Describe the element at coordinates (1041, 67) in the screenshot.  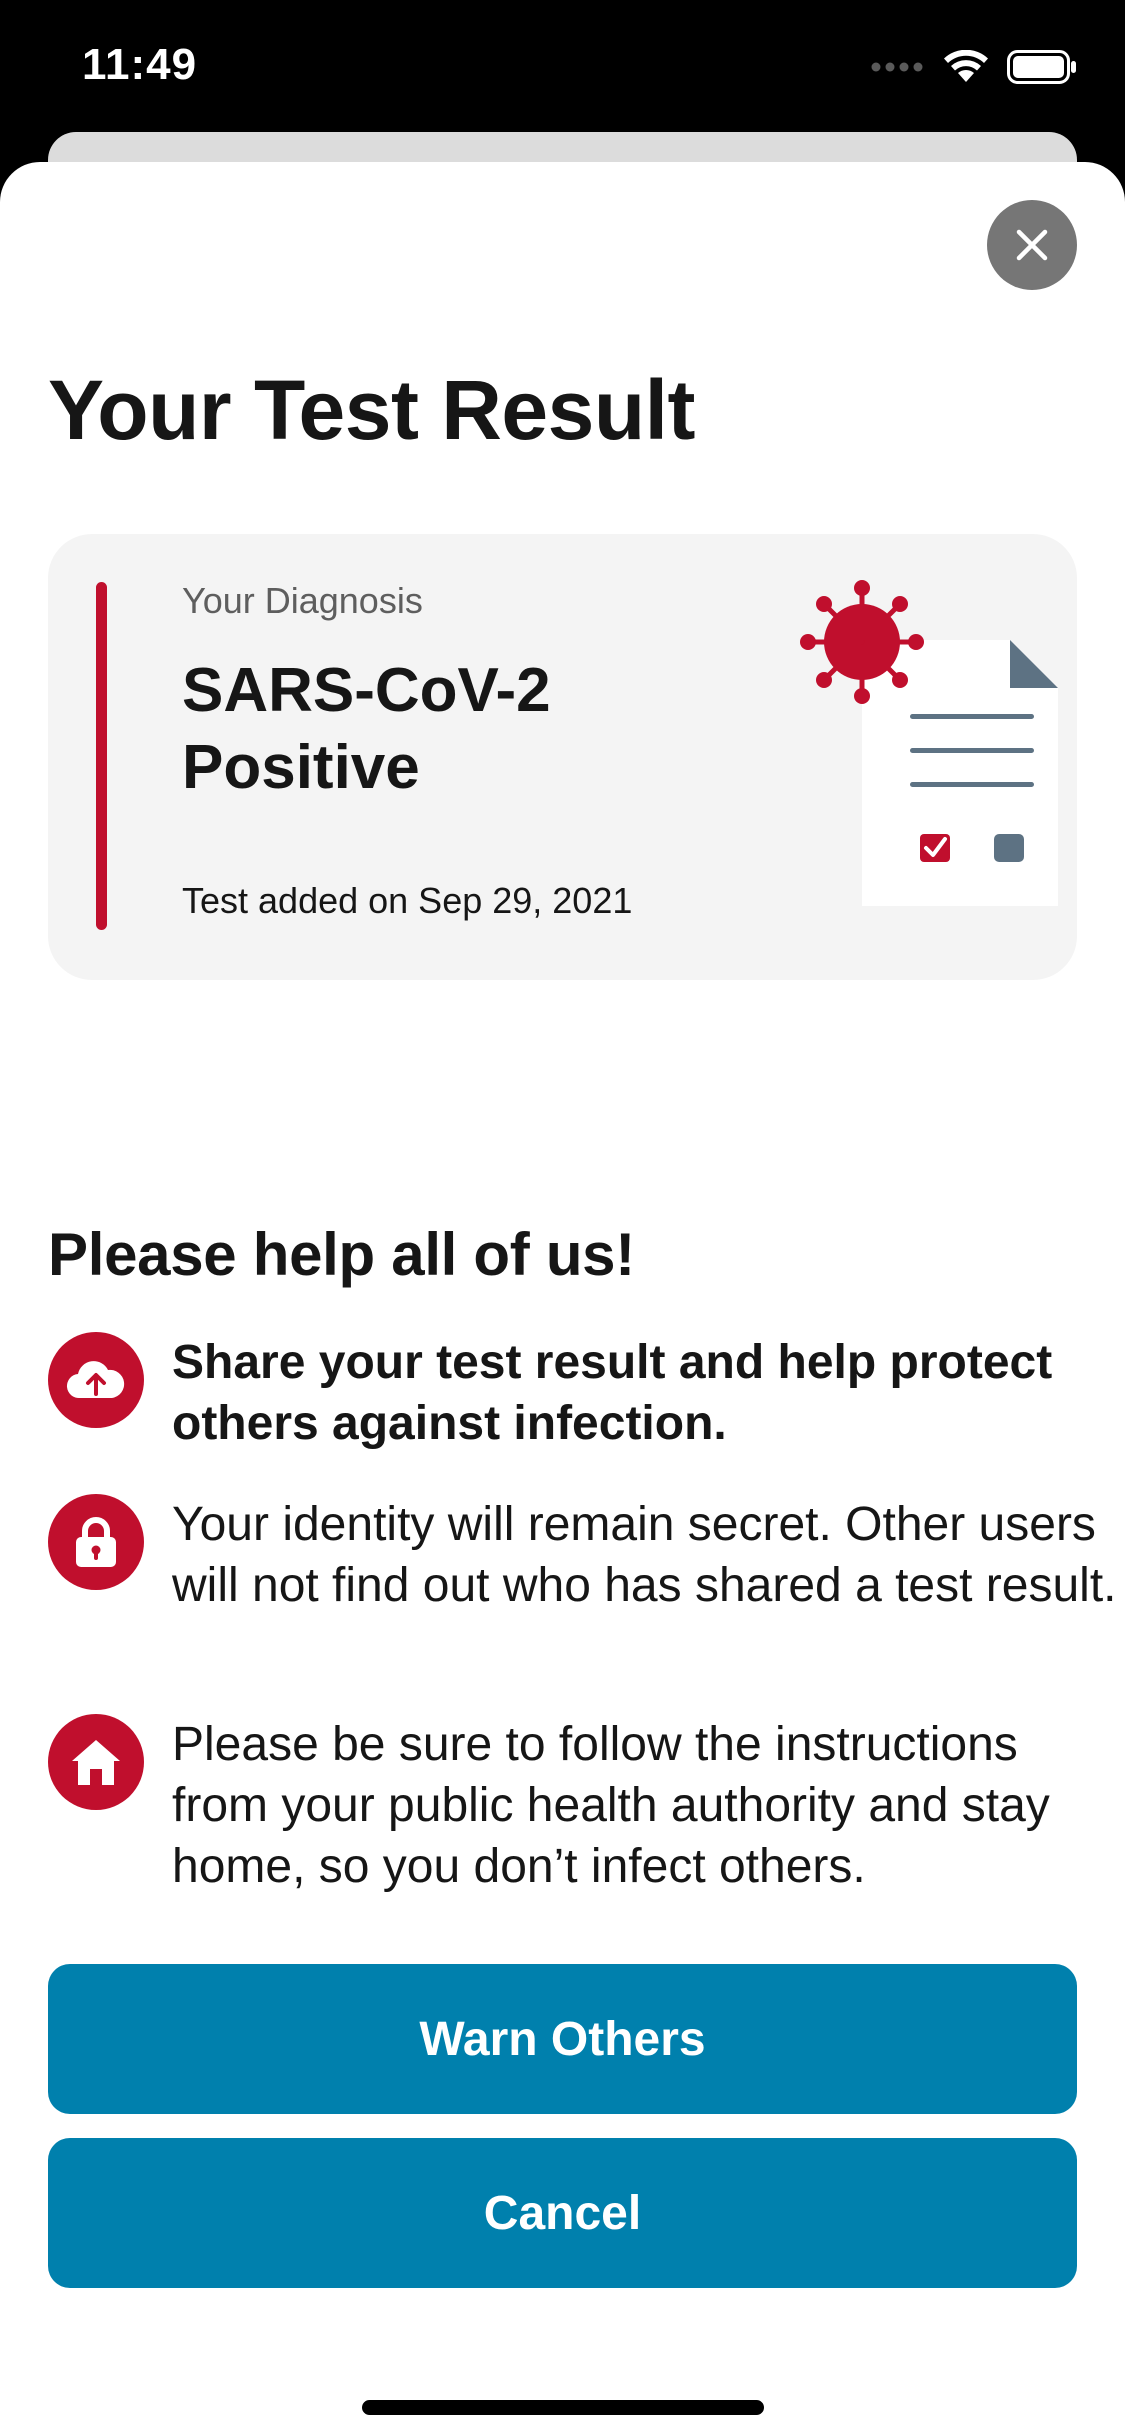
I see `battery-icon` at that location.